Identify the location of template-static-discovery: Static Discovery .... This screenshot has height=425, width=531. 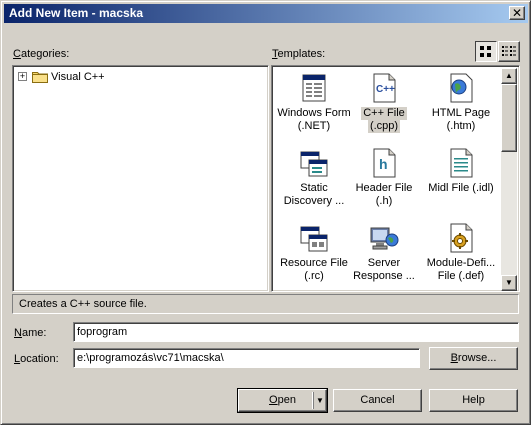
(314, 177).